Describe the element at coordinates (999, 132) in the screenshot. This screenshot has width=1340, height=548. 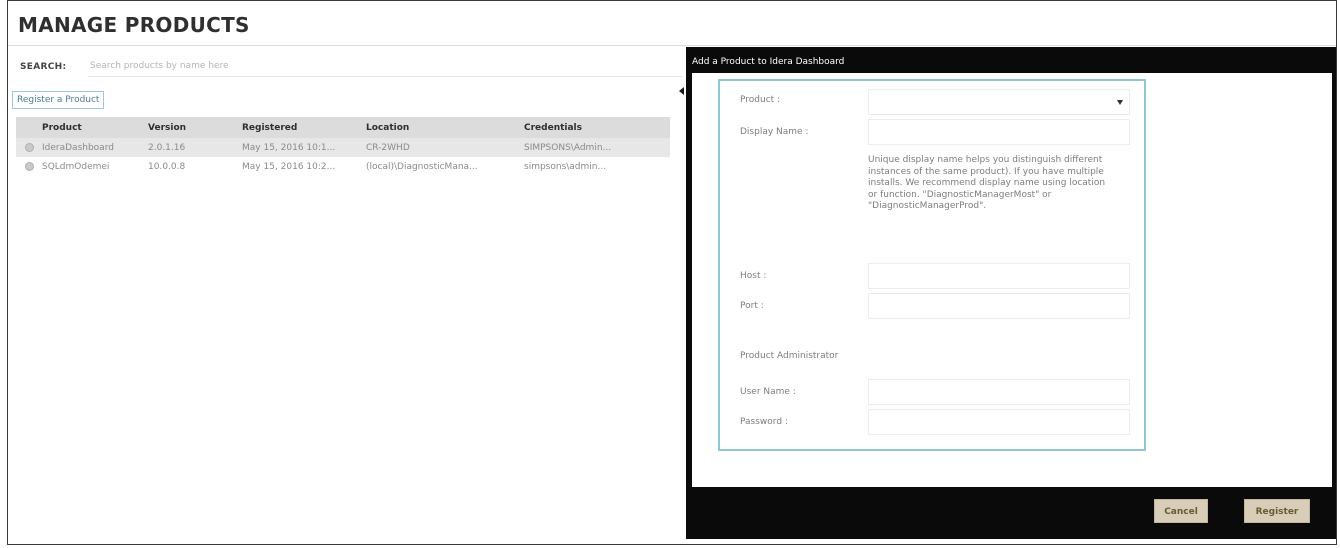
I see `display-name-input` at that location.